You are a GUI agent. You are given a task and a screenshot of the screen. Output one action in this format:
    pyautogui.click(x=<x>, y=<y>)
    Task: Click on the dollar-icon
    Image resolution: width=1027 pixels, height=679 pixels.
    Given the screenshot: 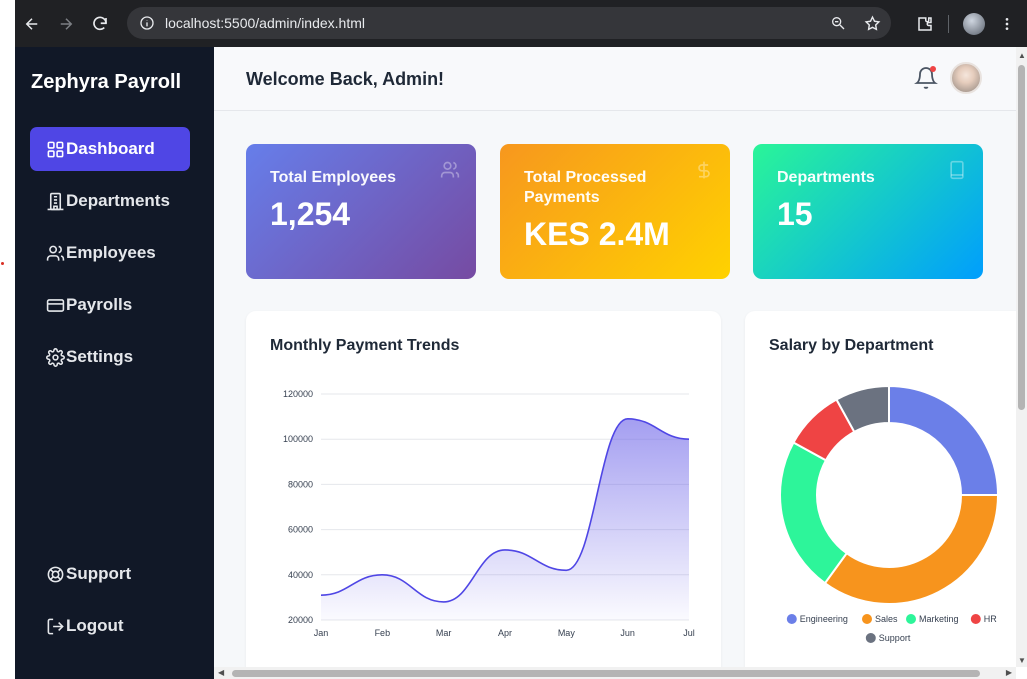 What is the action you would take?
    pyautogui.click(x=704, y=170)
    